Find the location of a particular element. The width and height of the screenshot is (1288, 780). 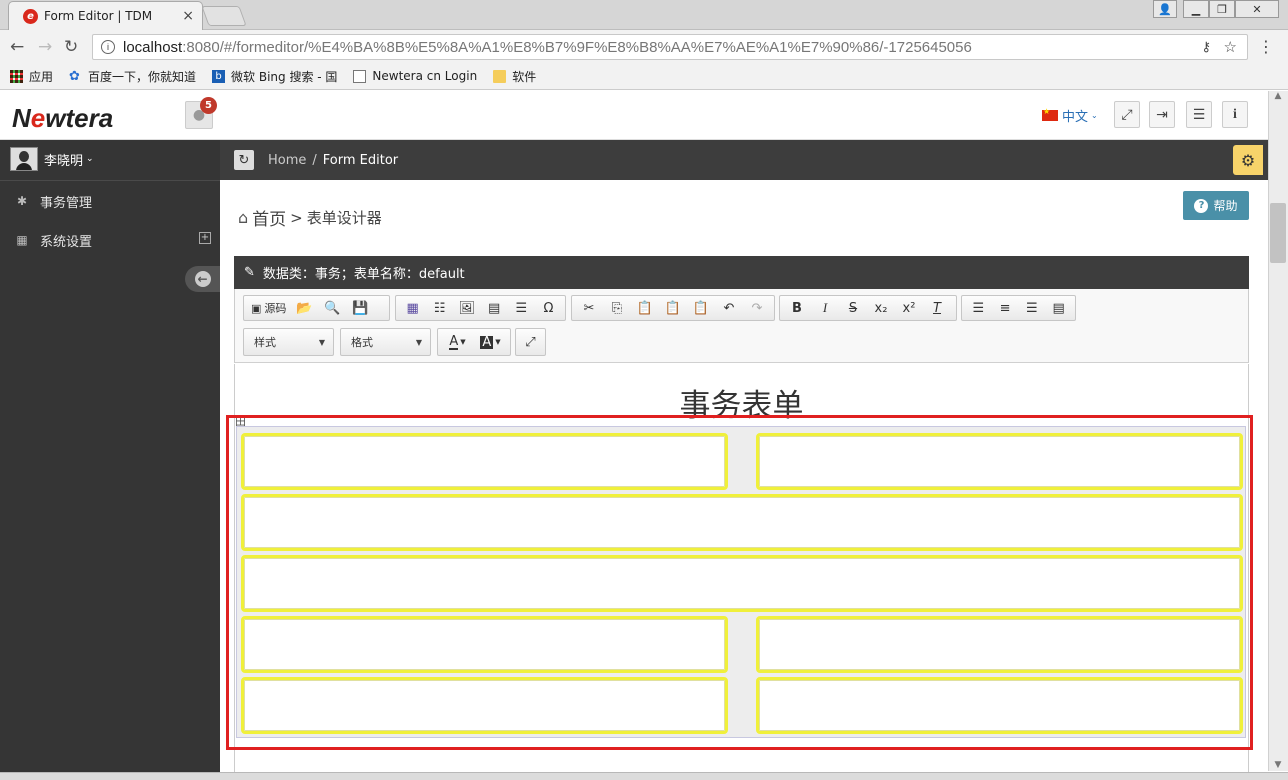

logout-button: ⇥ is located at coordinates (1162, 114).